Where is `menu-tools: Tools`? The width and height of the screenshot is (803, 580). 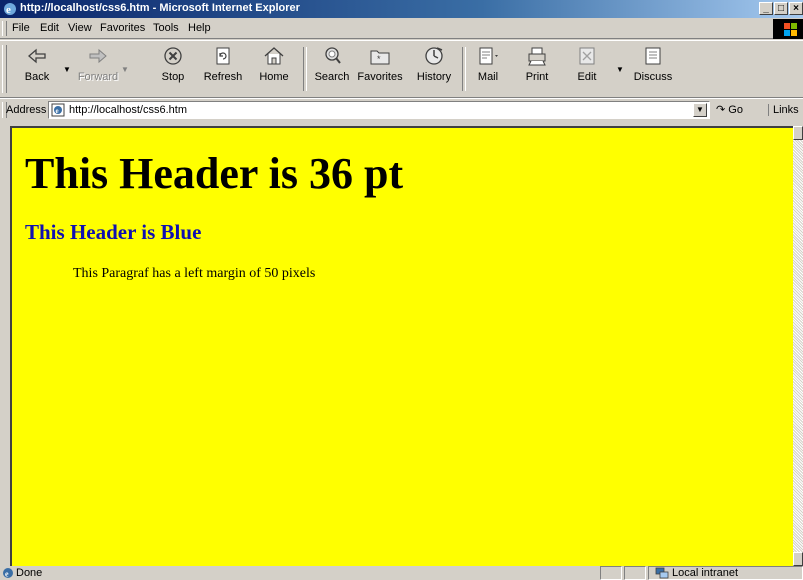
menu-tools: Tools is located at coordinates (166, 28).